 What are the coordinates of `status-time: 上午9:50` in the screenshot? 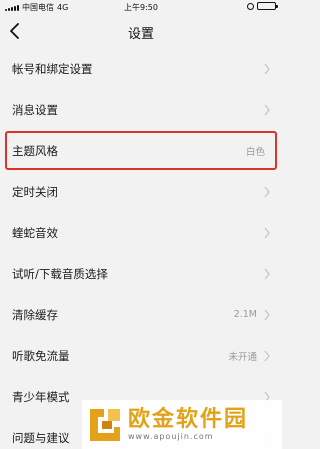 It's located at (141, 7).